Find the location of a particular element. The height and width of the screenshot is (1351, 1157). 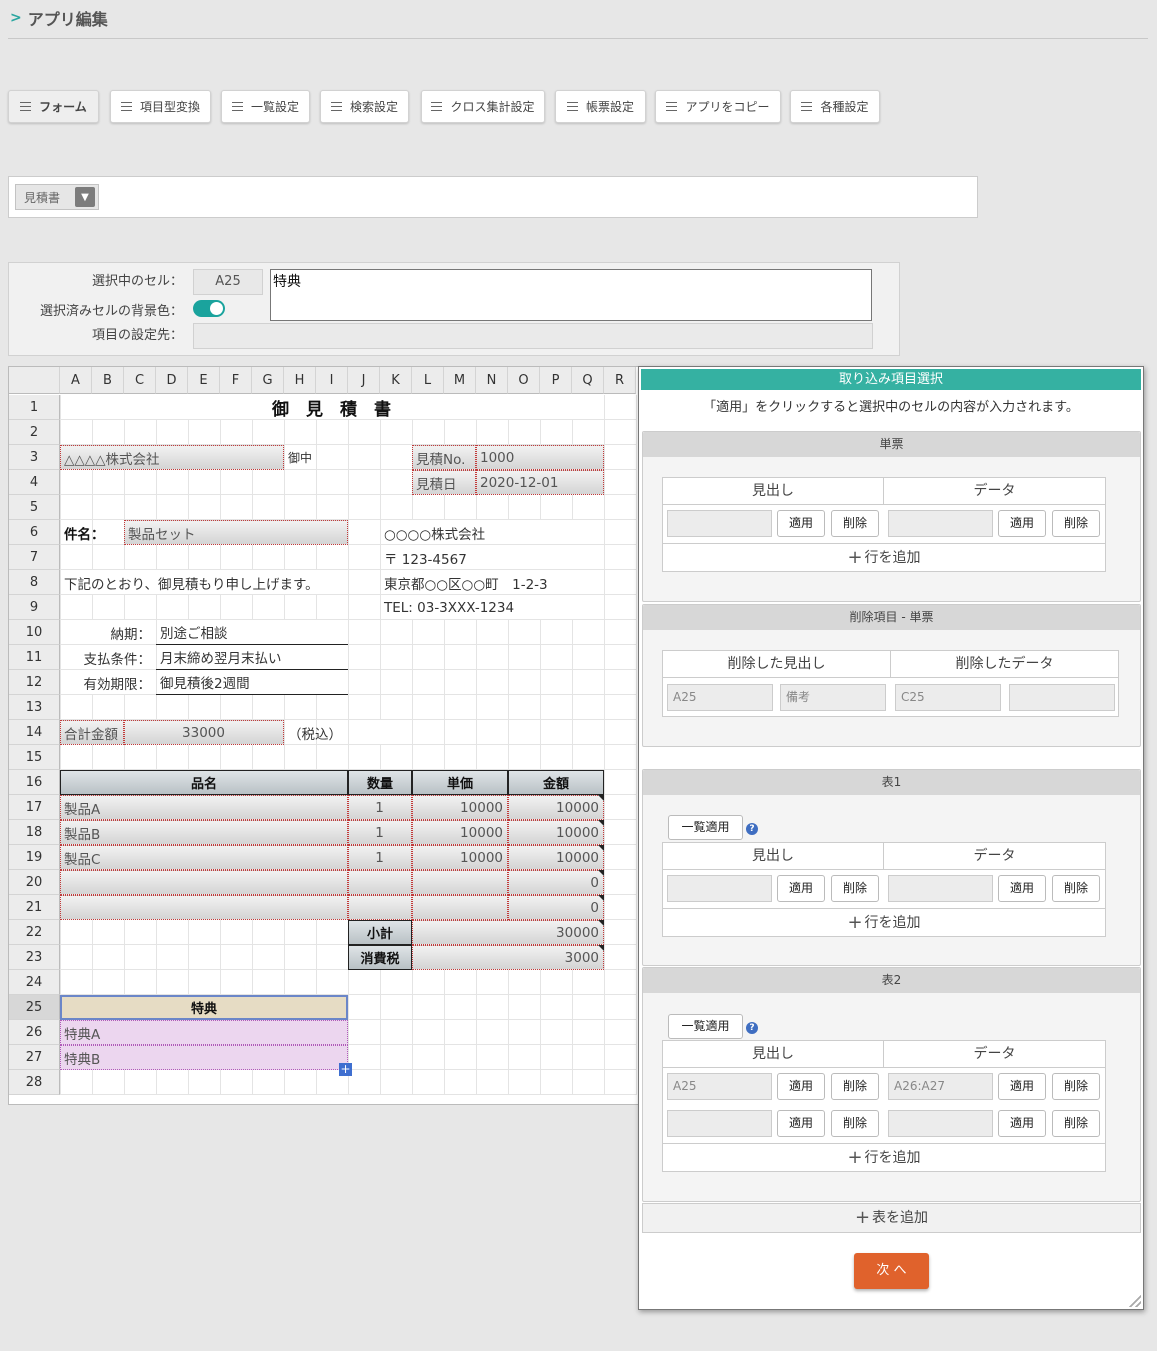

bg-color-label: 選択済みセルの背景色： is located at coordinates (111, 311).